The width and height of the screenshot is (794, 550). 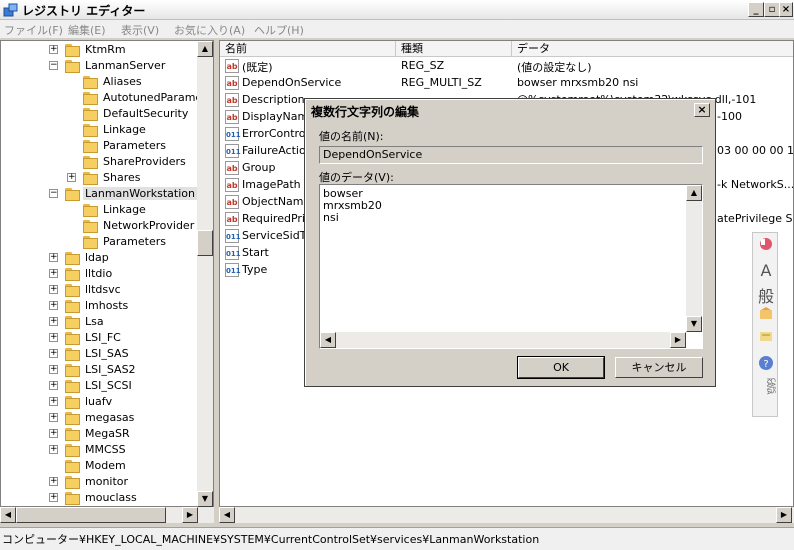 I want to click on tree-item: + LSI_FC, so click(x=99, y=338).